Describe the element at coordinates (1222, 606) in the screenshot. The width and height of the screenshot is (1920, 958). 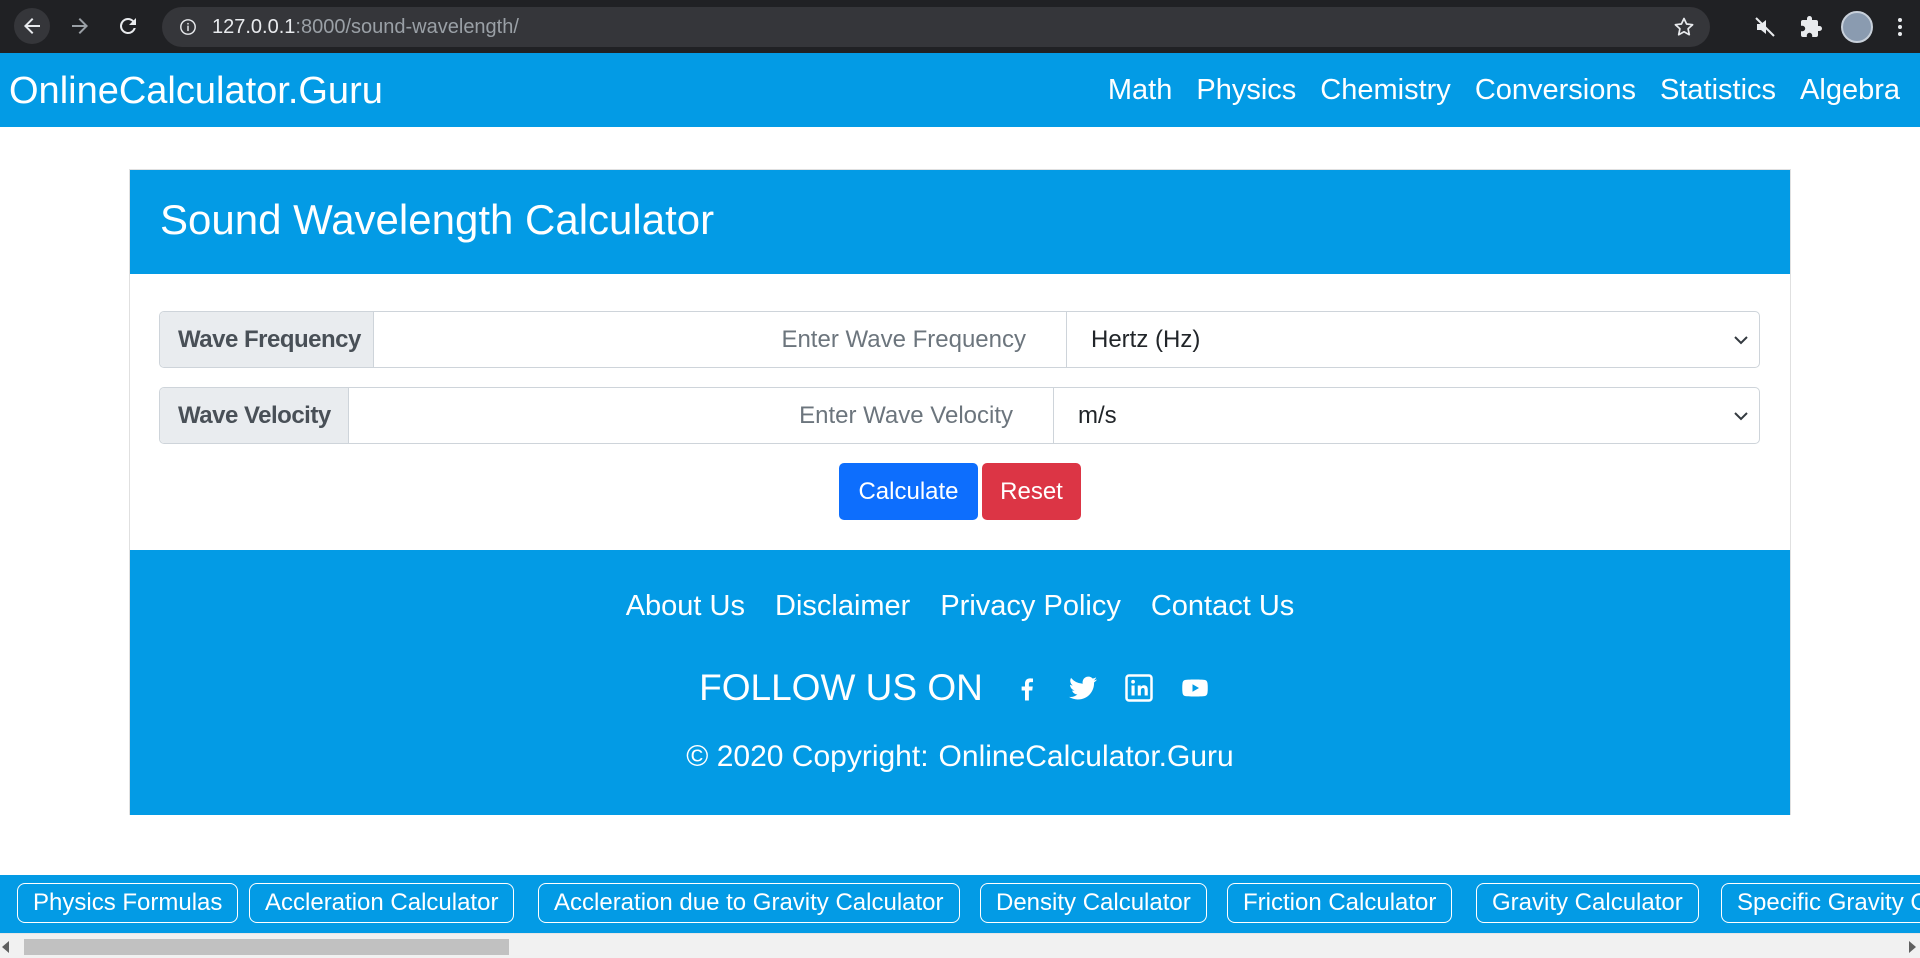
I see `footer-link-contact: Contact Us` at that location.